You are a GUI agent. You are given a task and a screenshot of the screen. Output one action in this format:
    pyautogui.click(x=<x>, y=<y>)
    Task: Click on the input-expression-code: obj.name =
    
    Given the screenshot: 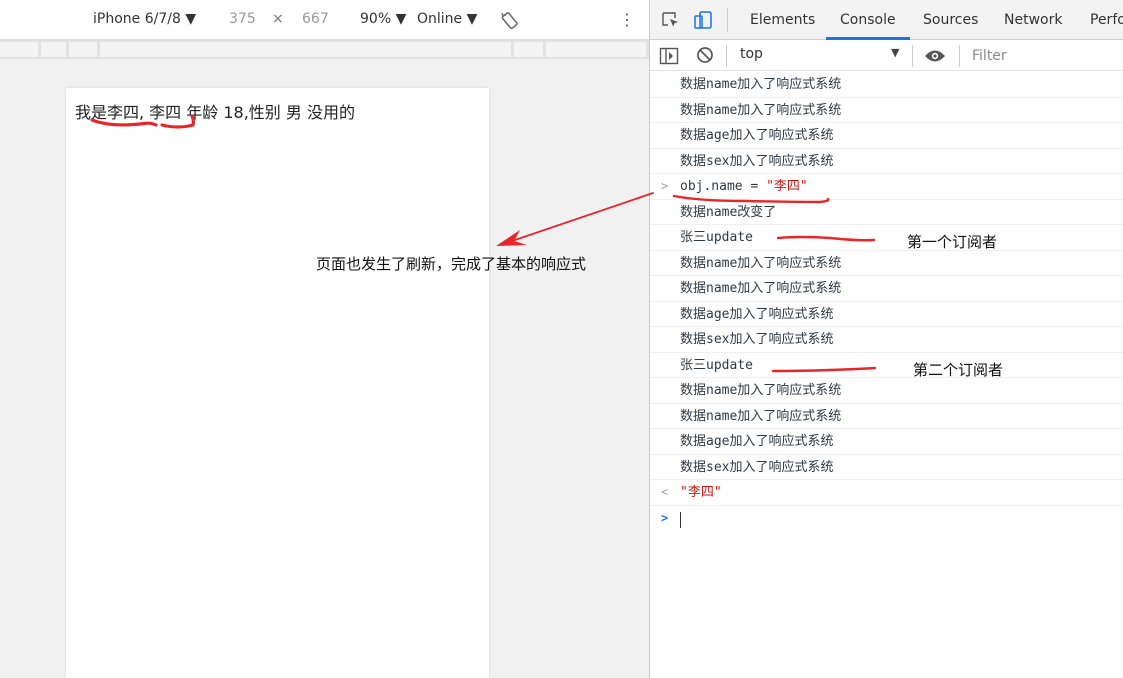 What is the action you would take?
    pyautogui.click(x=723, y=186)
    